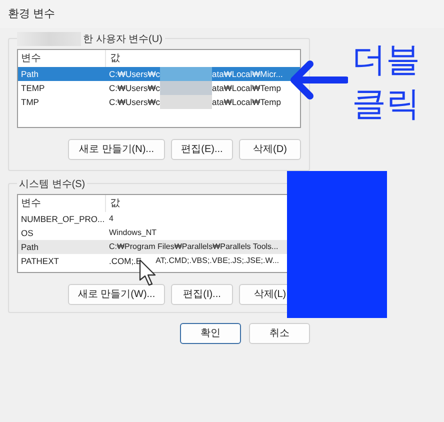 This screenshot has width=444, height=422. What do you see at coordinates (30, 102) in the screenshot?
I see `table-cell-text: TMP` at bounding box center [30, 102].